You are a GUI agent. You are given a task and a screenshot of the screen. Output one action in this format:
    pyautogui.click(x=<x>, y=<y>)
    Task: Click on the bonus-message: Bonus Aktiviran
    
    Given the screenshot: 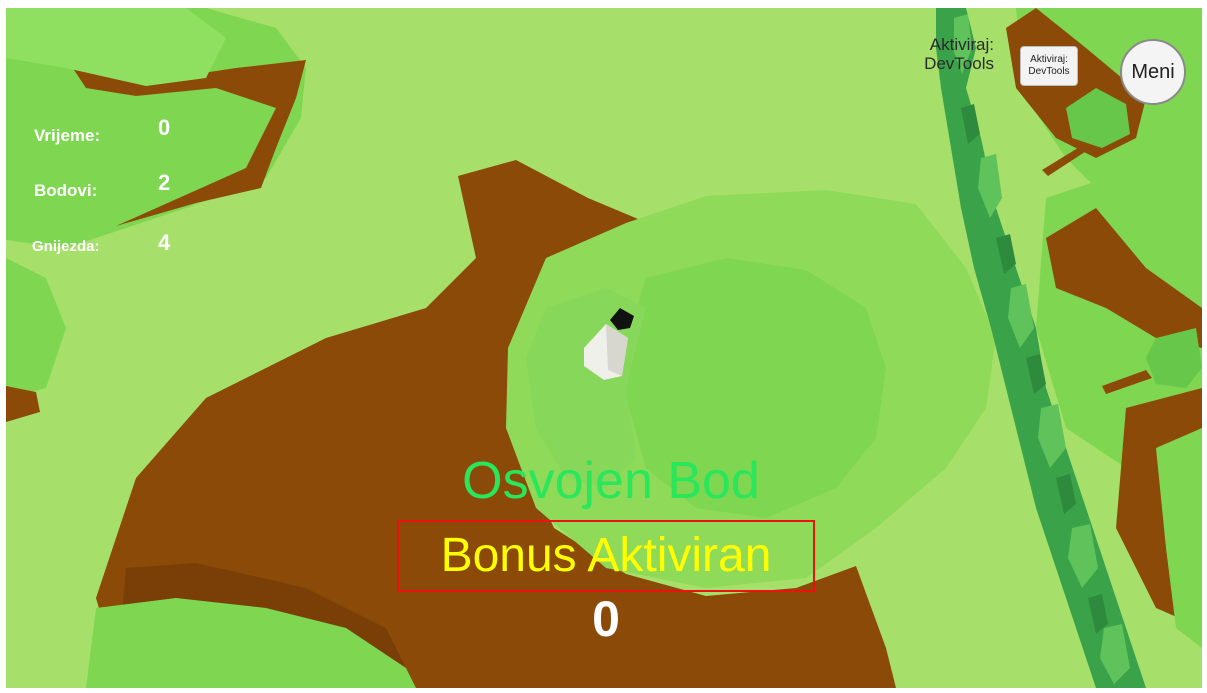 What is the action you would take?
    pyautogui.click(x=606, y=555)
    